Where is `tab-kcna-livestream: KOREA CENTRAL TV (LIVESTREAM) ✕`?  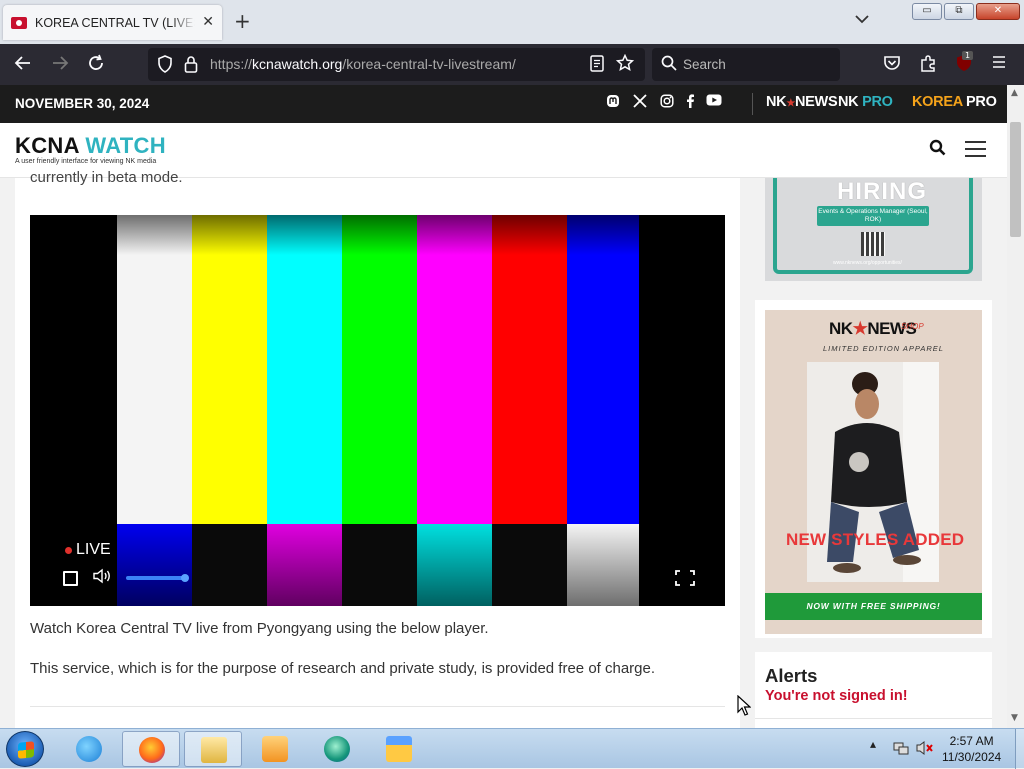 tab-kcna-livestream: KOREA CENTRAL TV (LIVESTREAM) ✕ is located at coordinates (112, 22).